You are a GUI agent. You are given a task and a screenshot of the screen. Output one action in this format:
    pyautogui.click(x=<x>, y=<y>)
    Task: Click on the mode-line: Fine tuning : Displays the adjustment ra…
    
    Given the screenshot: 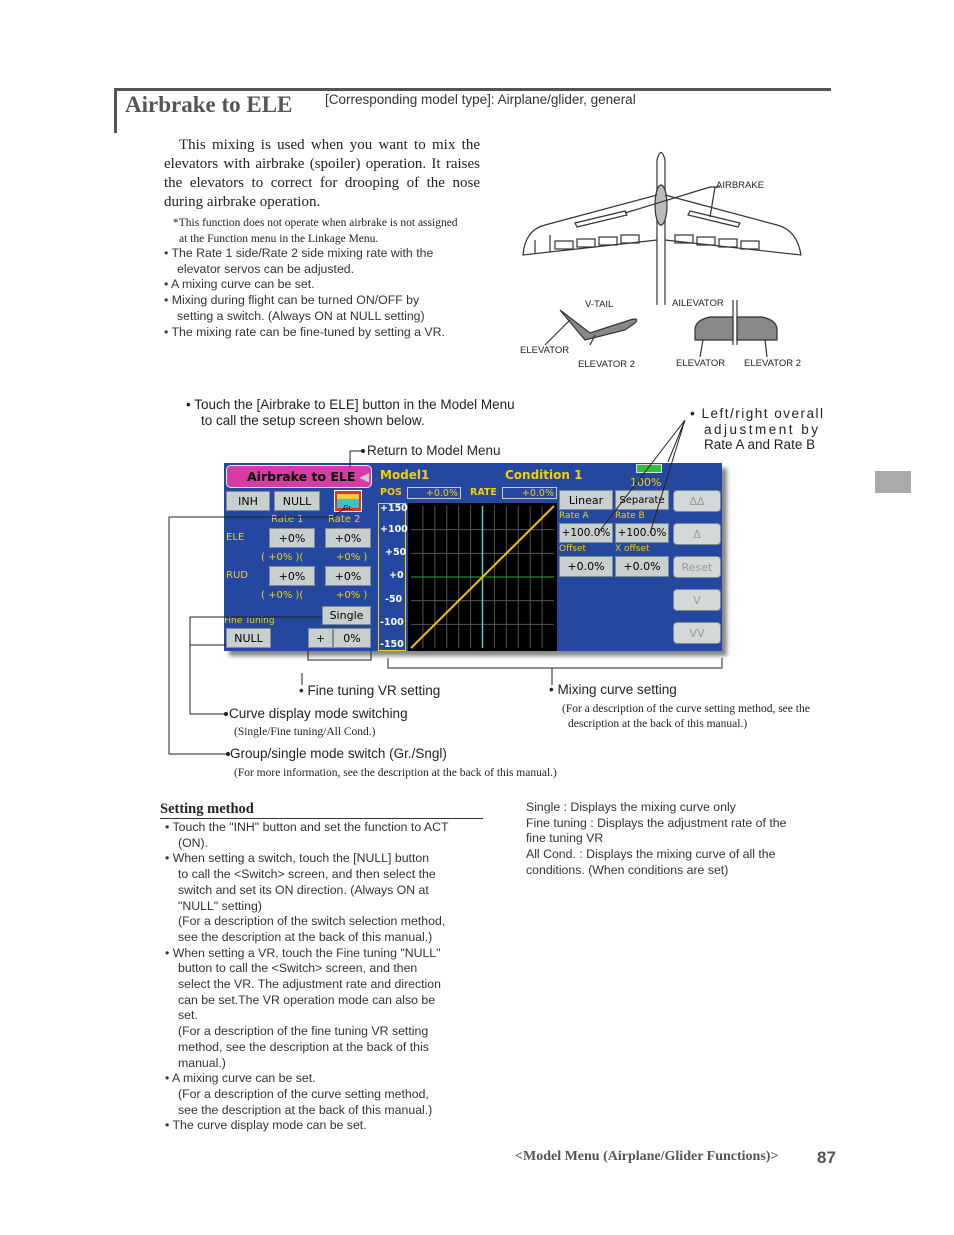 What is the action you would take?
    pyautogui.click(x=656, y=822)
    